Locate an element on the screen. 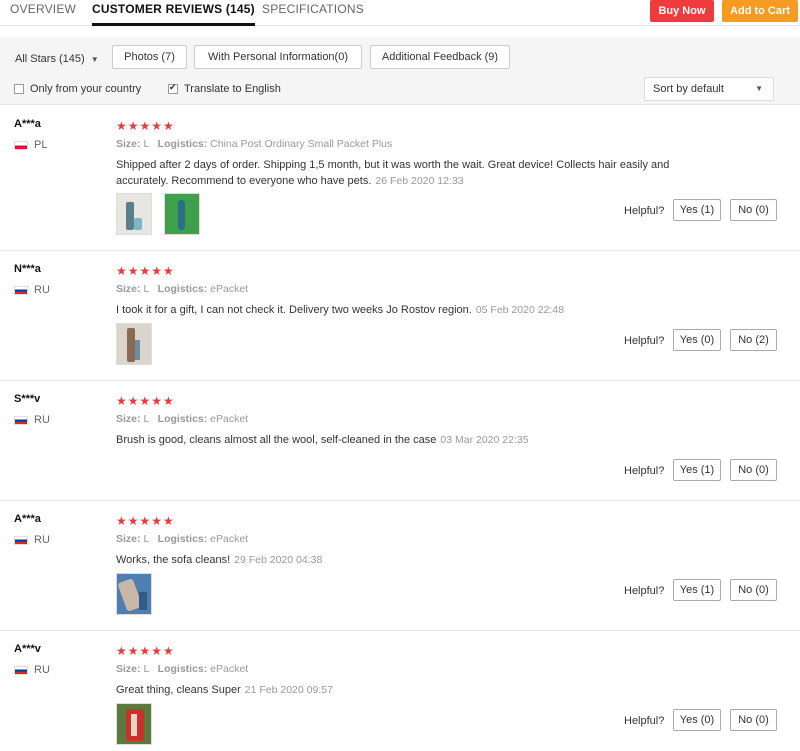 This screenshot has width=800, height=751. translate-checkbox: Translate to English is located at coordinates (224, 88).